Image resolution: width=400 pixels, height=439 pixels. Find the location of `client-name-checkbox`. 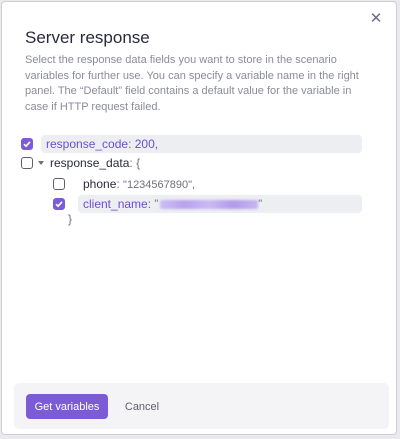

client-name-checkbox is located at coordinates (59, 204).